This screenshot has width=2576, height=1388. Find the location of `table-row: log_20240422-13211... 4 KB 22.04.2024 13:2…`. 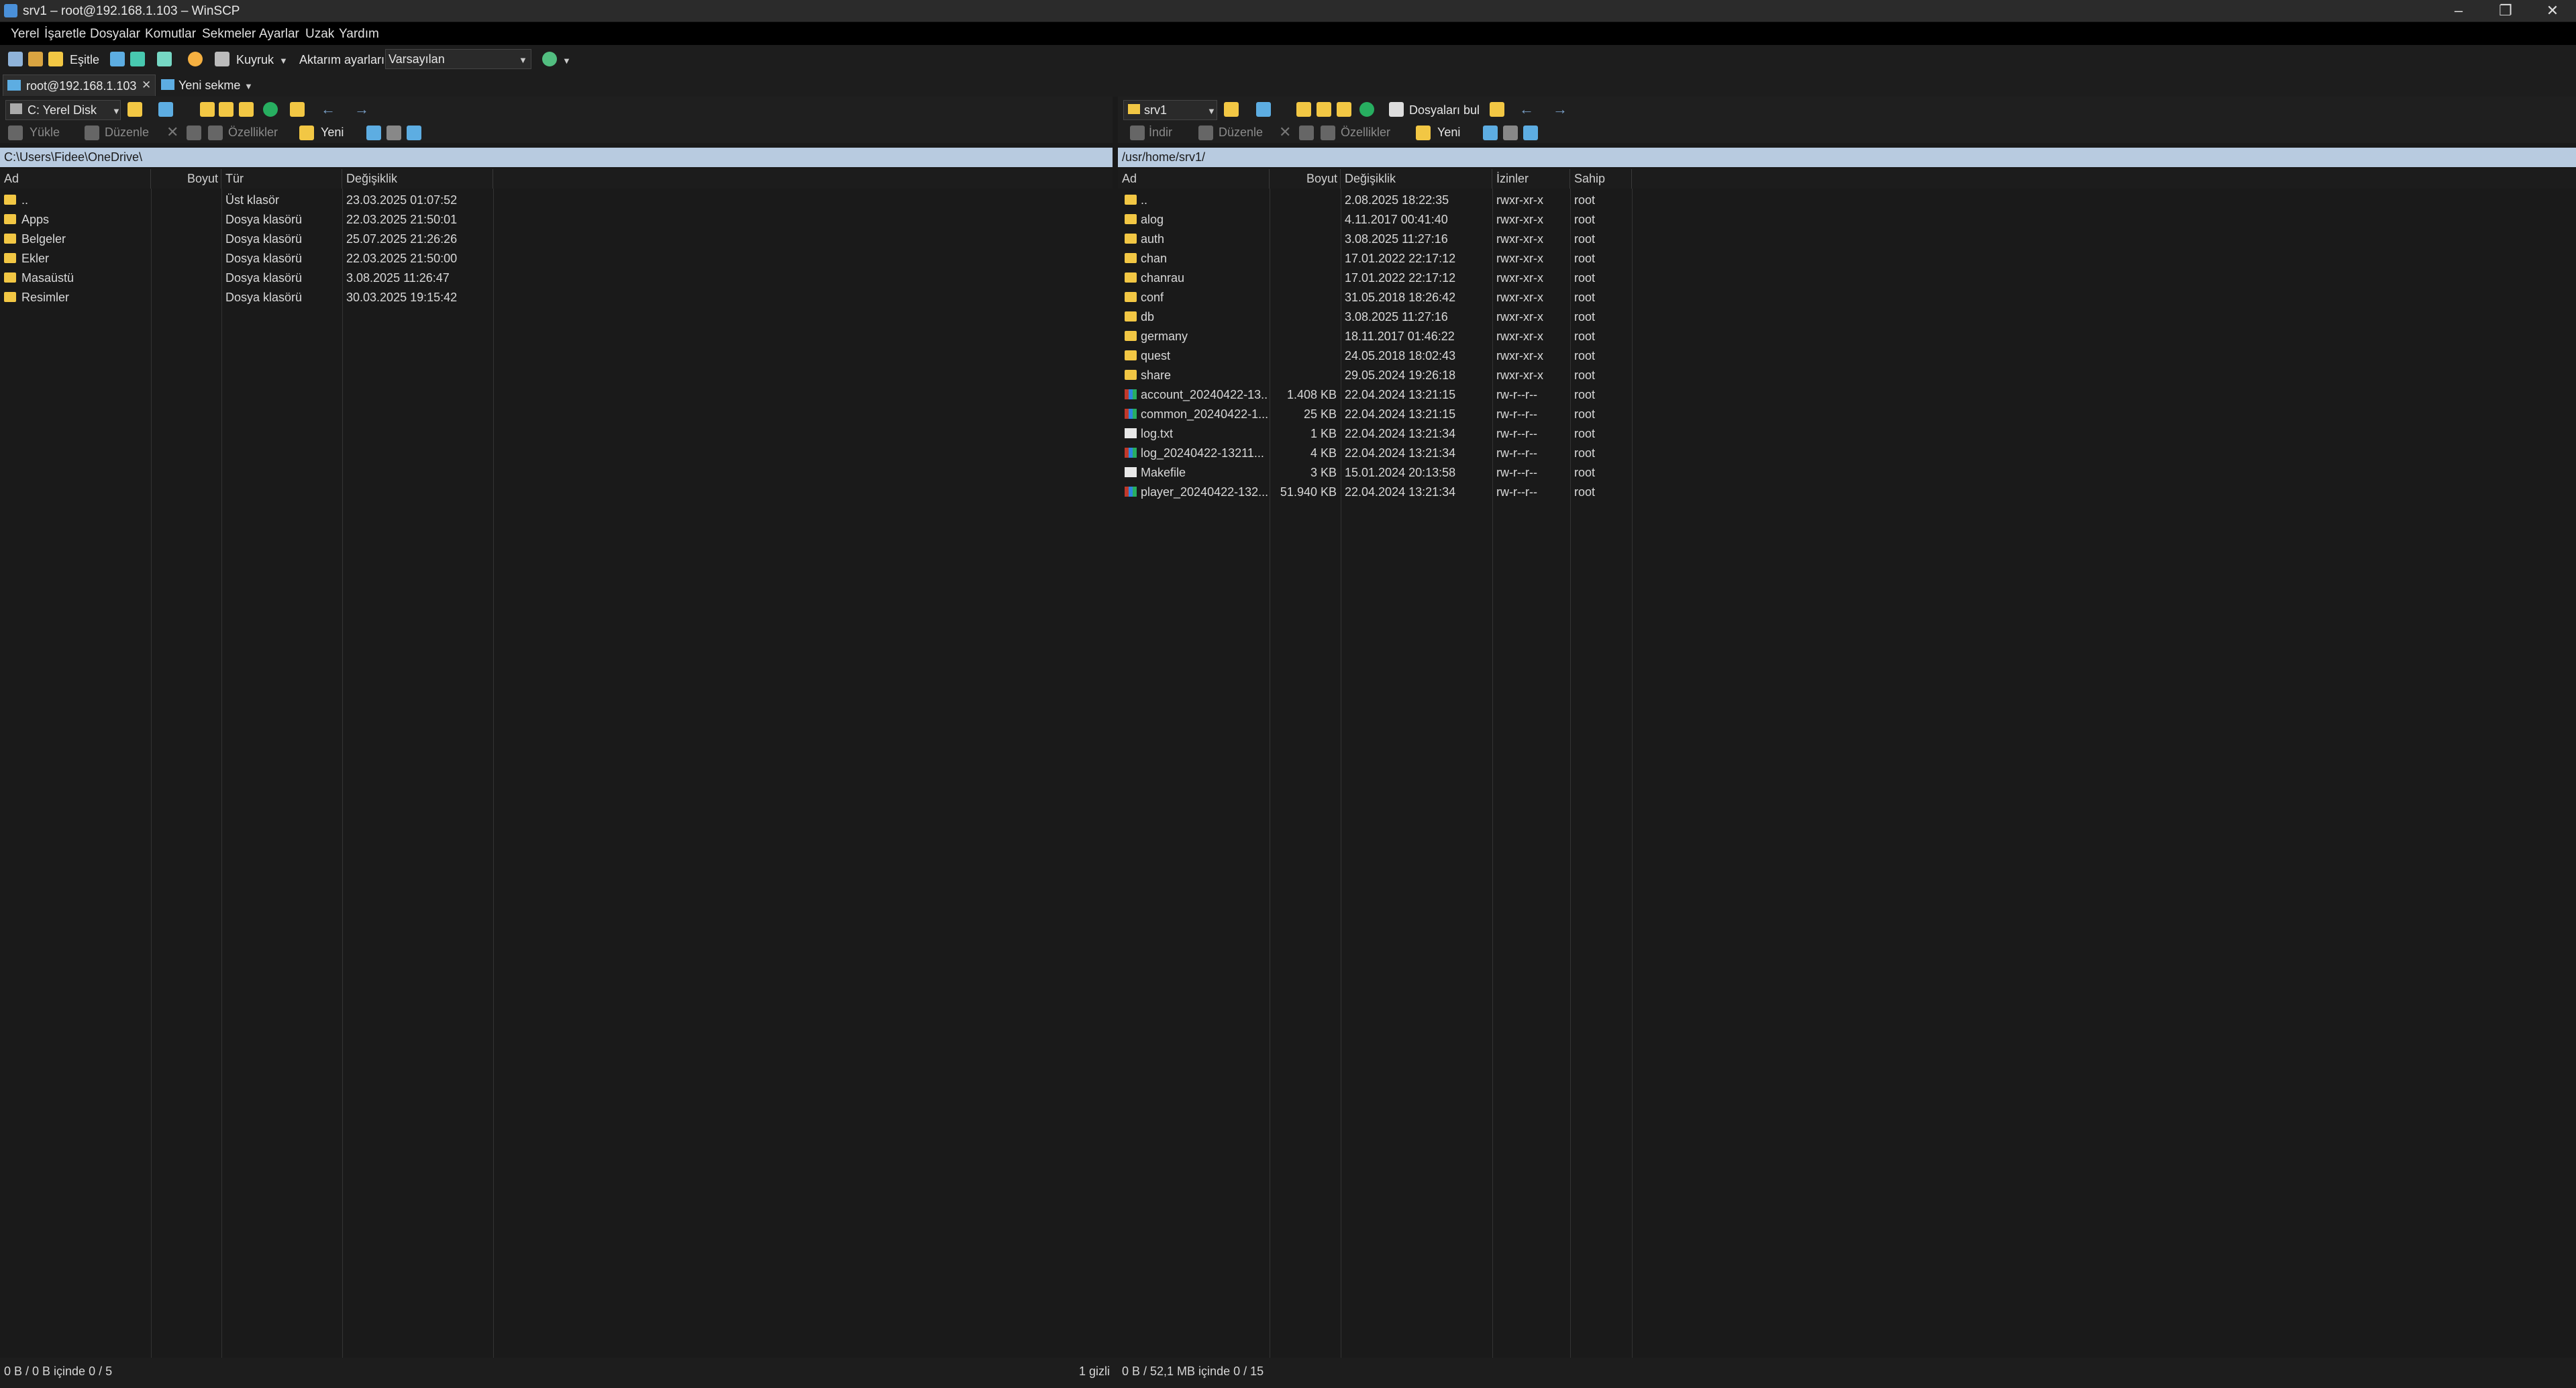

table-row: log_20240422-13211... 4 KB 22.04.2024 13:2… is located at coordinates (1375, 453).